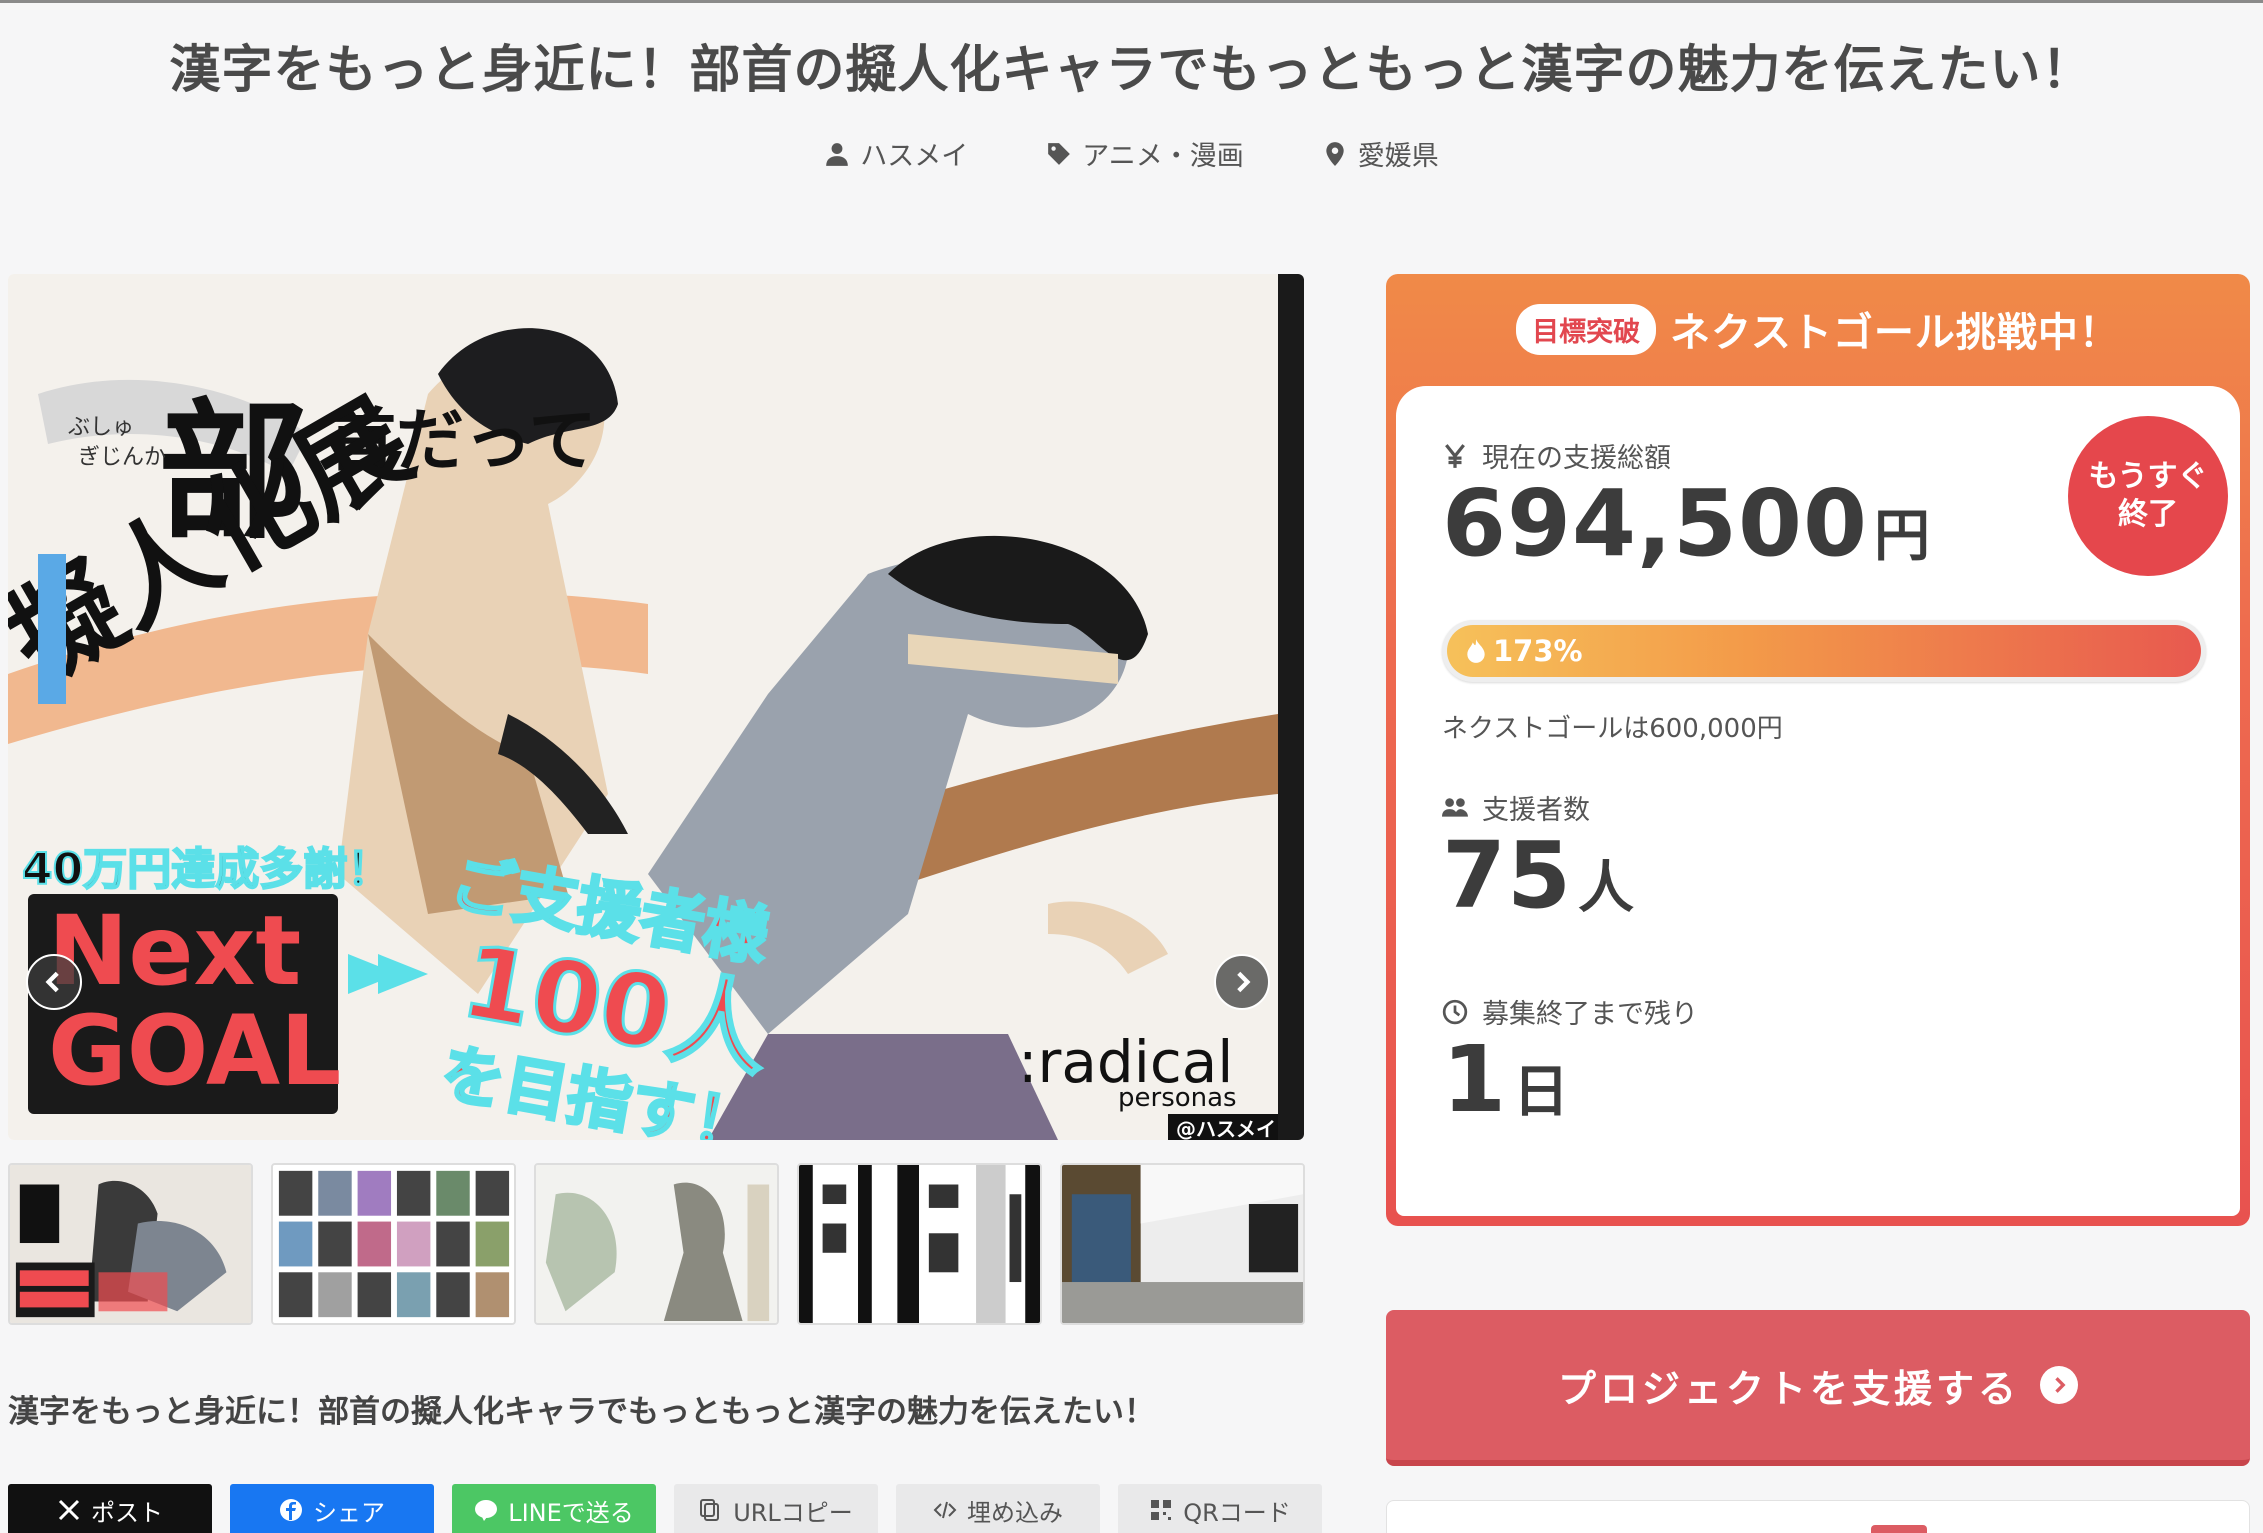  Describe the element at coordinates (1161, 1510) in the screenshot. I see `qr-code-icon` at that location.